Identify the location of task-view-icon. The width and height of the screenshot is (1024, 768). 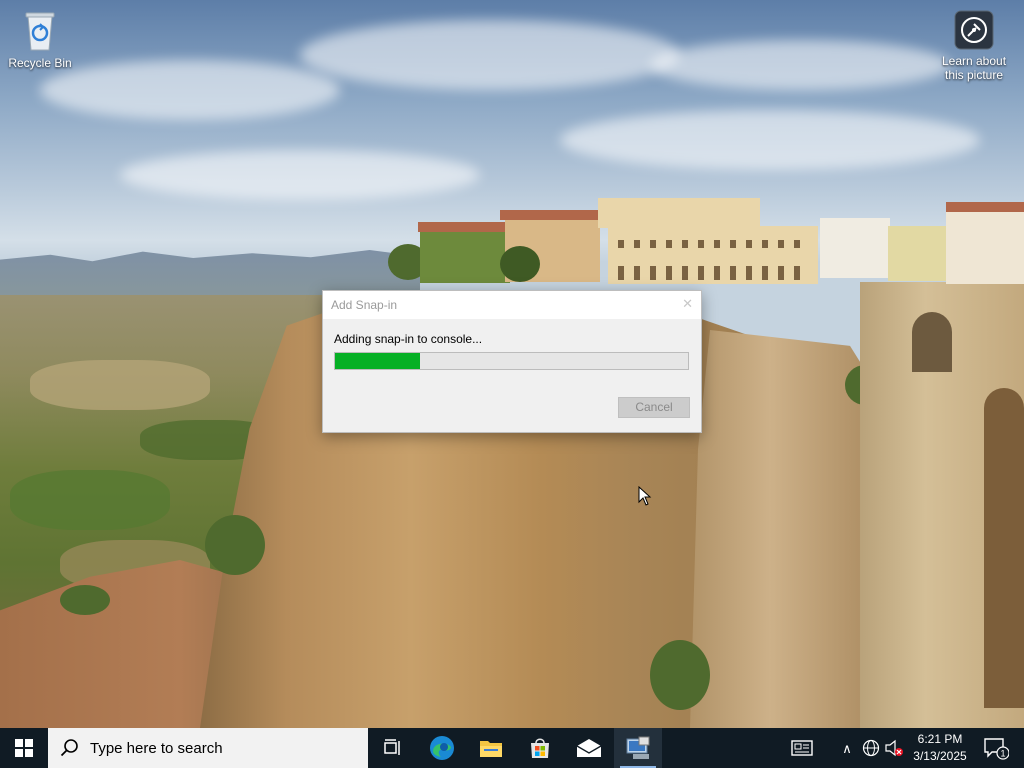
(392, 747).